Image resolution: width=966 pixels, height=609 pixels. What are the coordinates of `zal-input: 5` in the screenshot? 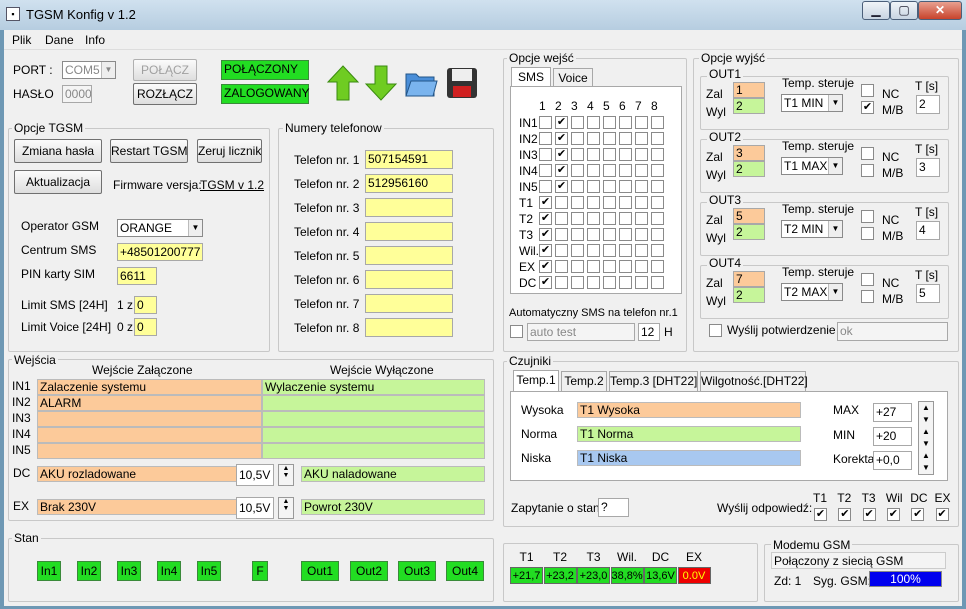 It's located at (749, 216).